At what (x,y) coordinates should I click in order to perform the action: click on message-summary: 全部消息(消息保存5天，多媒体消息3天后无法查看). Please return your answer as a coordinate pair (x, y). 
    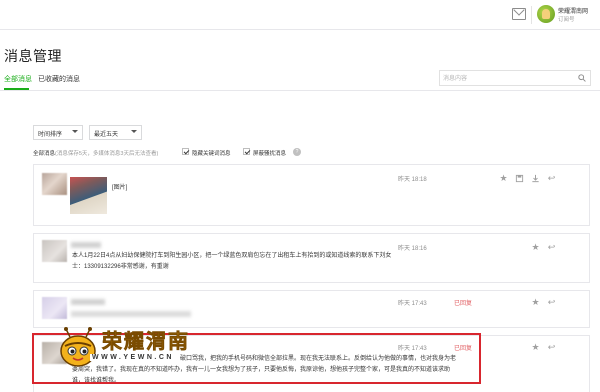
    Looking at the image, I should click on (95, 153).